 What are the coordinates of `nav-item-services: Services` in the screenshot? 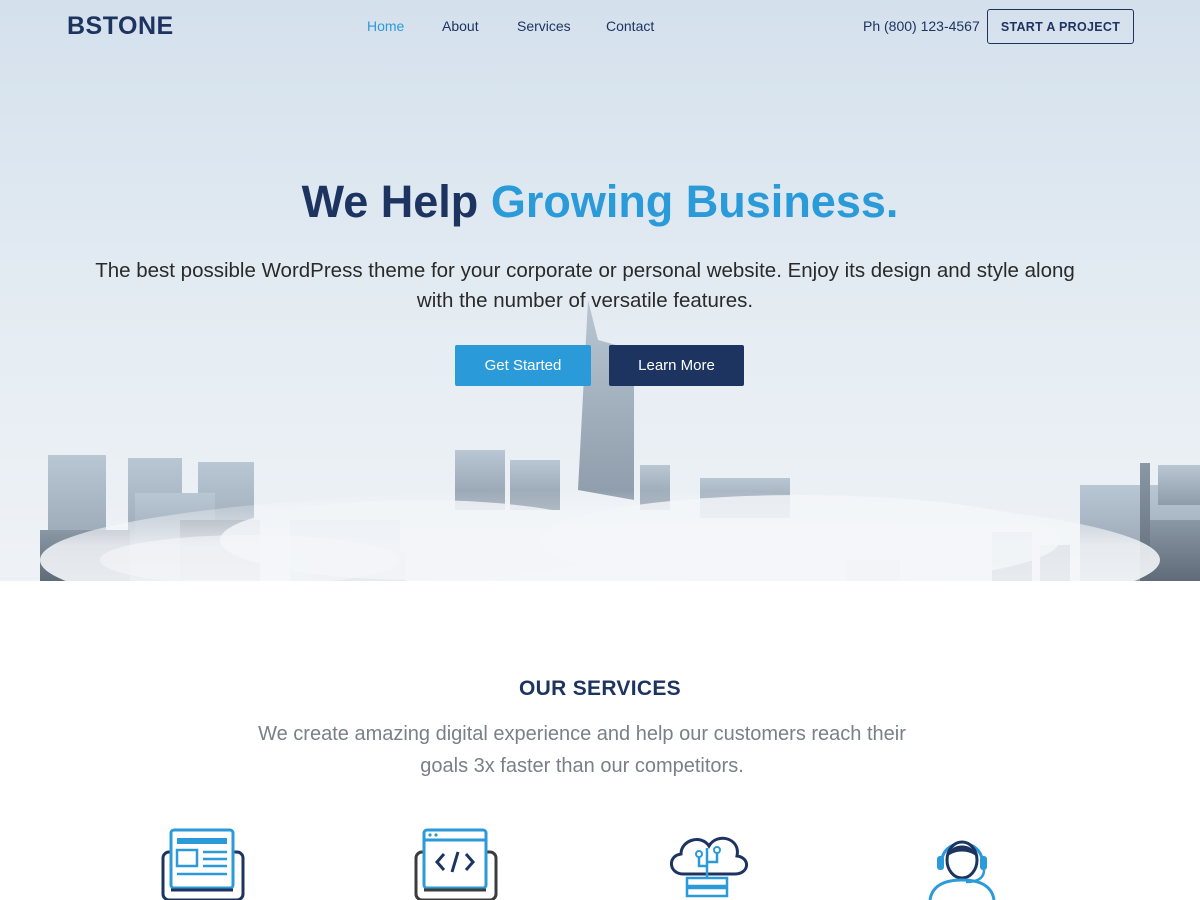 It's located at (544, 26).